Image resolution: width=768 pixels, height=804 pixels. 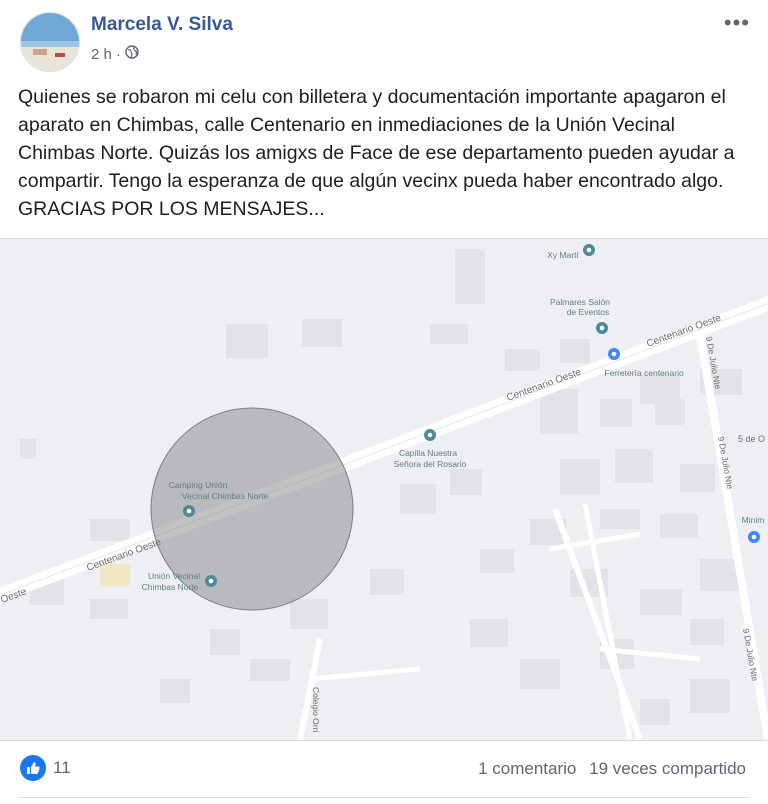 I want to click on globe-icon, so click(x=132, y=54).